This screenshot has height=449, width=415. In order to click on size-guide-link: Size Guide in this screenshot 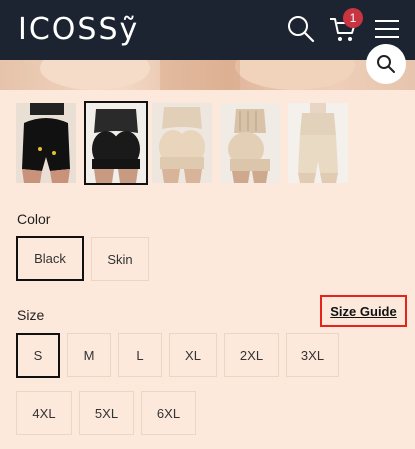, I will do `click(363, 311)`.